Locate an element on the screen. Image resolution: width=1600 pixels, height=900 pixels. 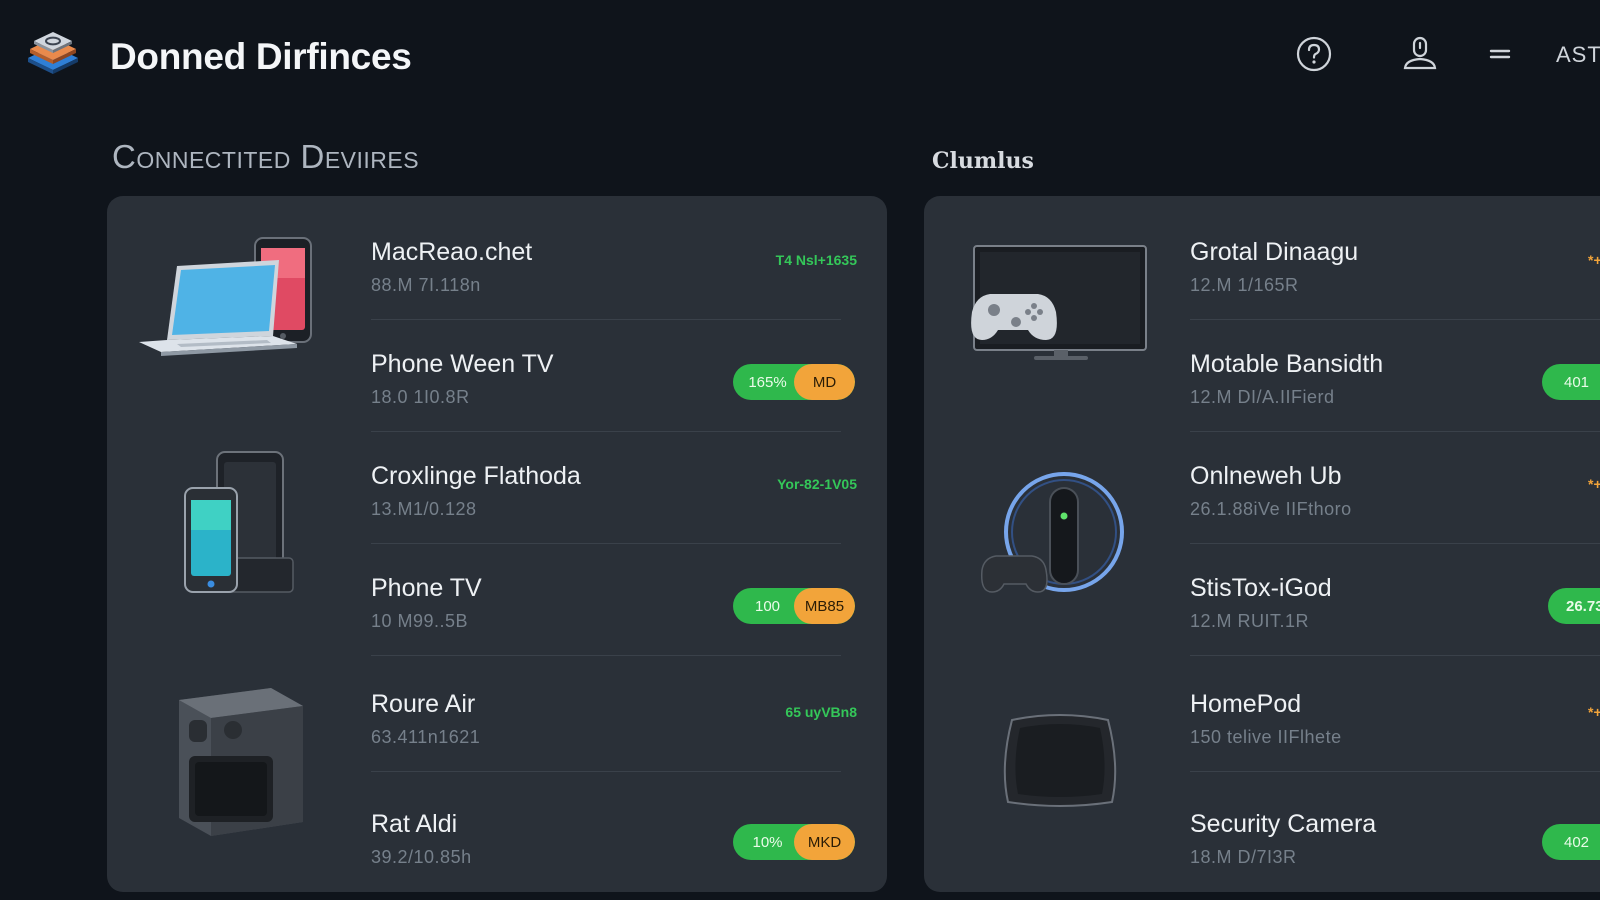
list-item: Grotal Dinaagu 12.M 1/165R *+ si is located at coordinates (1395, 264).